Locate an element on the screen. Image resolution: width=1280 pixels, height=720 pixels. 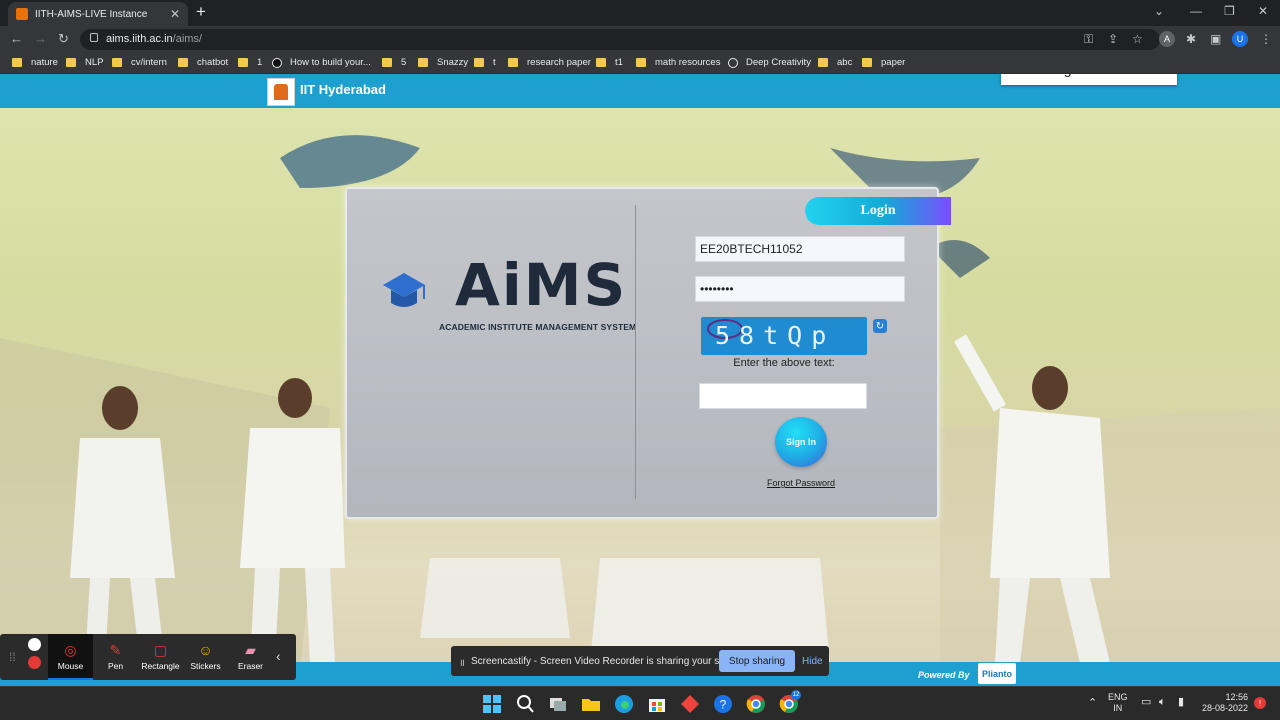
captcha-image: 58tQp is located at coordinates (784, 336).